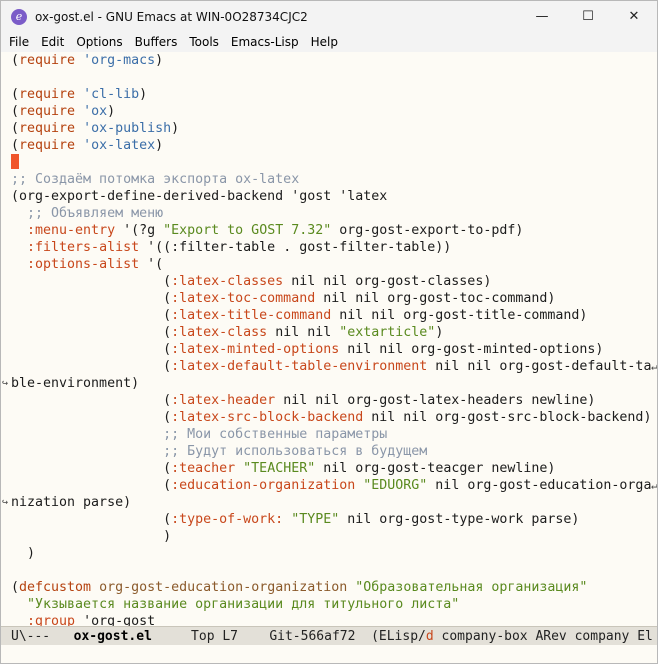  I want to click on code-line: ble-environment) ↪, so click(329, 383).